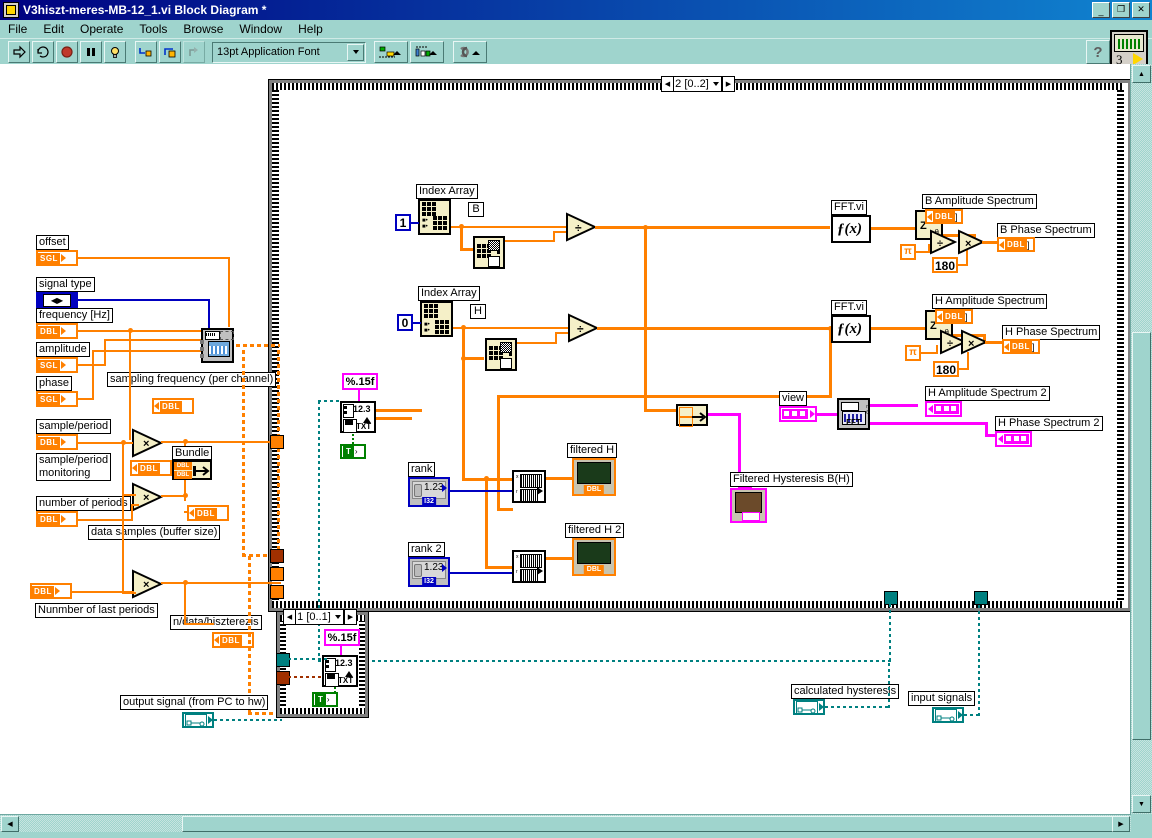 This screenshot has height=838, width=1152. Describe the element at coordinates (429, 572) in the screenshot. I see `control-rank-2: 1.23 I32` at that location.